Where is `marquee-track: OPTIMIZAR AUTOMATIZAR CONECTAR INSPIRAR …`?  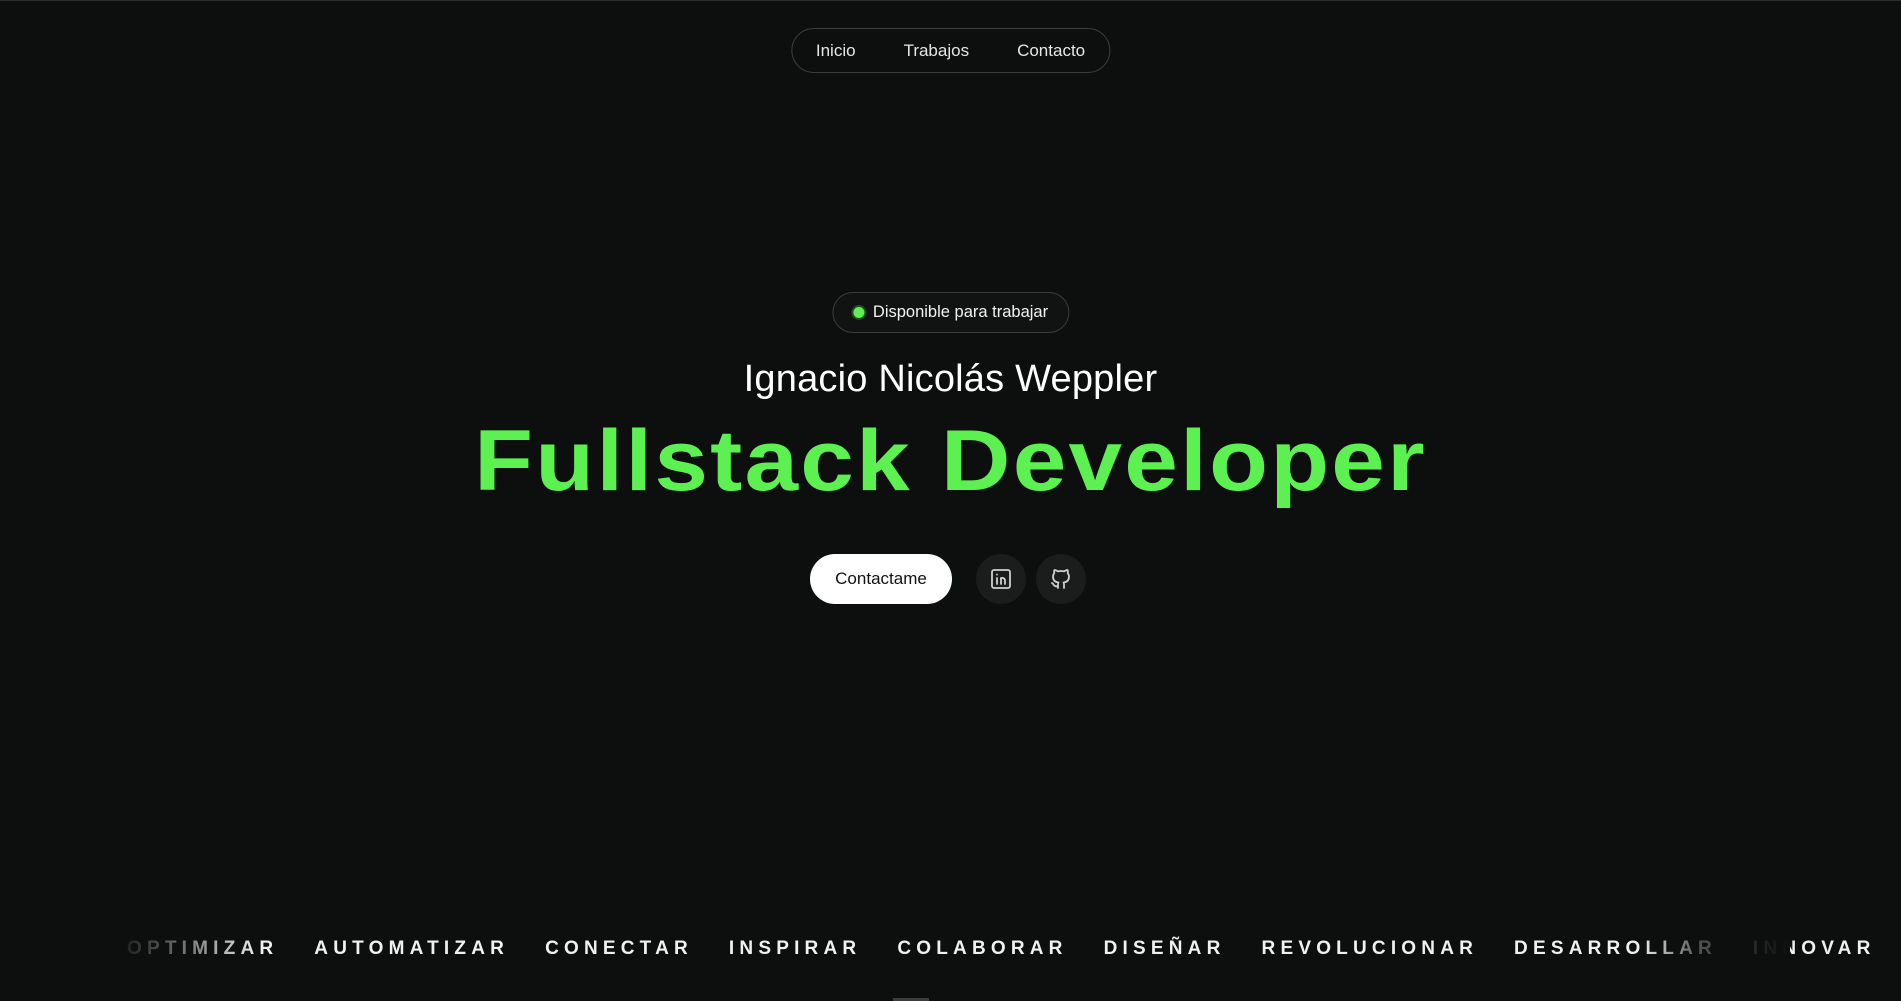
marquee-track: OPTIMIZAR AUTOMATIZAR CONECTAR INSPIRAR … is located at coordinates (1014, 949).